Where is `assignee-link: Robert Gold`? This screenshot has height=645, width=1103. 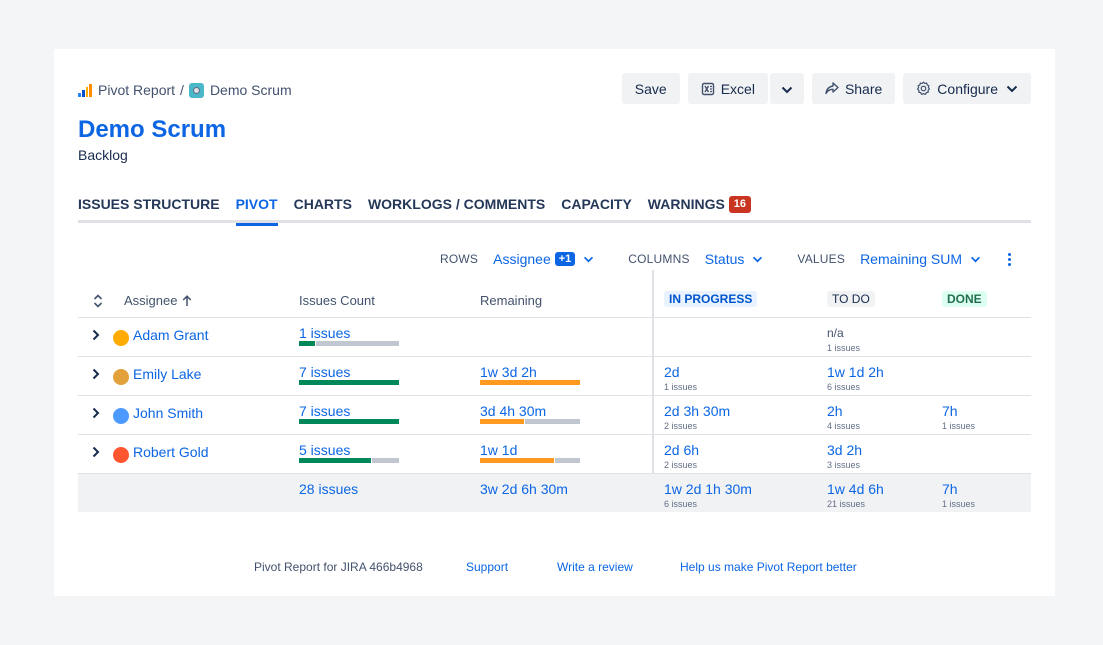 assignee-link: Robert Gold is located at coordinates (170, 452).